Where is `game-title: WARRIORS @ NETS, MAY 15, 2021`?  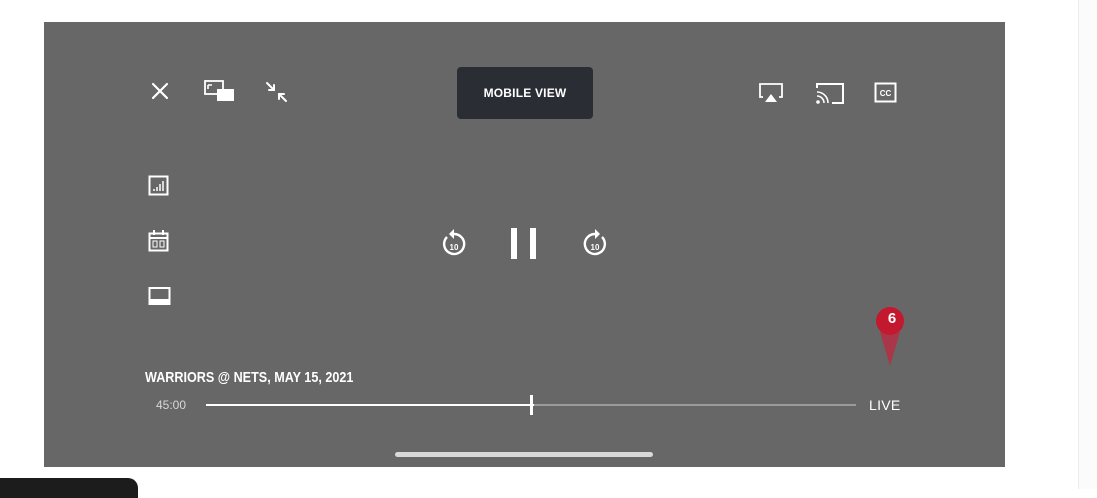
game-title: WARRIORS @ NETS, MAY 15, 2021 is located at coordinates (249, 377).